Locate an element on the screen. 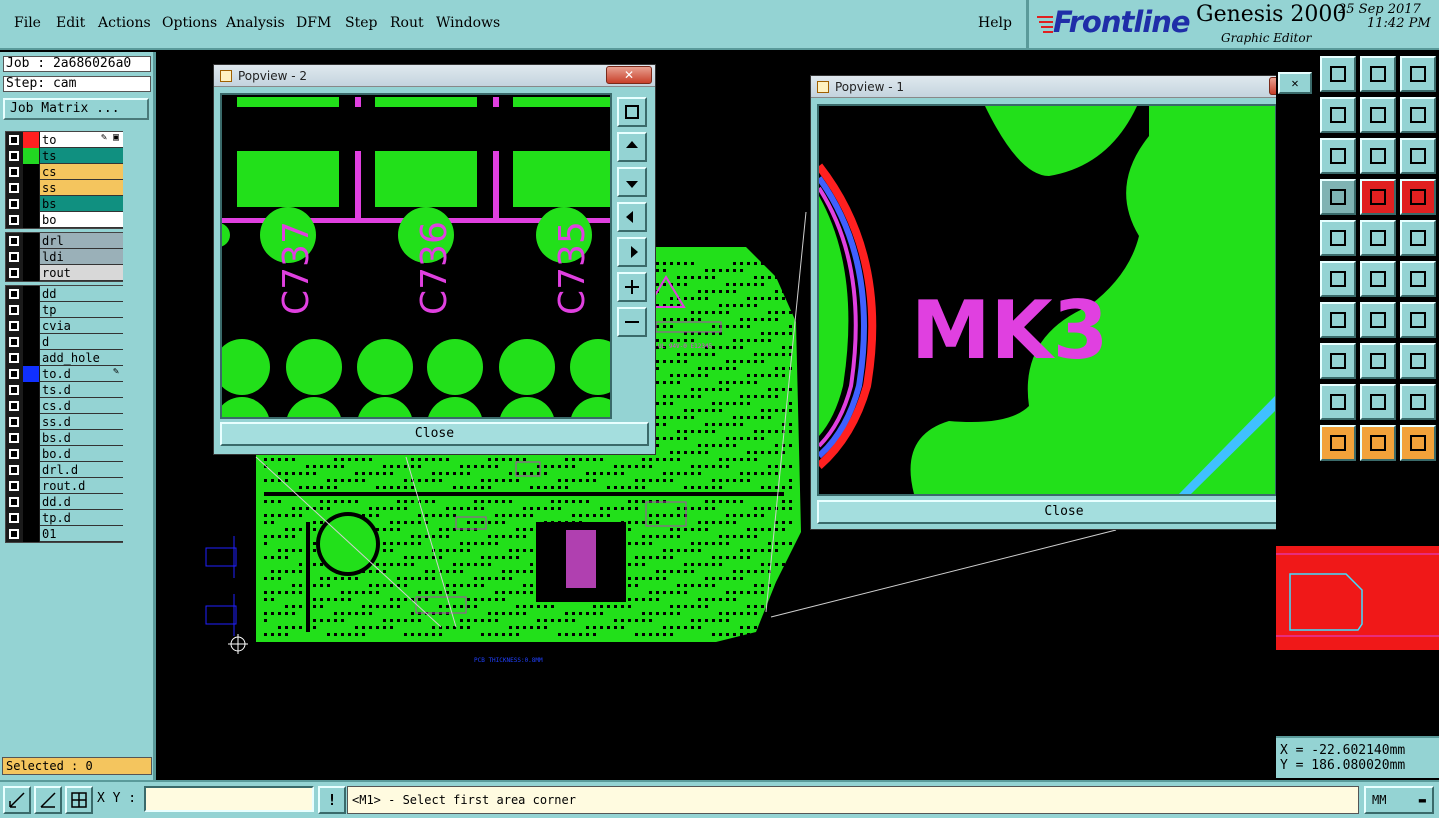  rotate-icon is located at coordinates (1378, 320).